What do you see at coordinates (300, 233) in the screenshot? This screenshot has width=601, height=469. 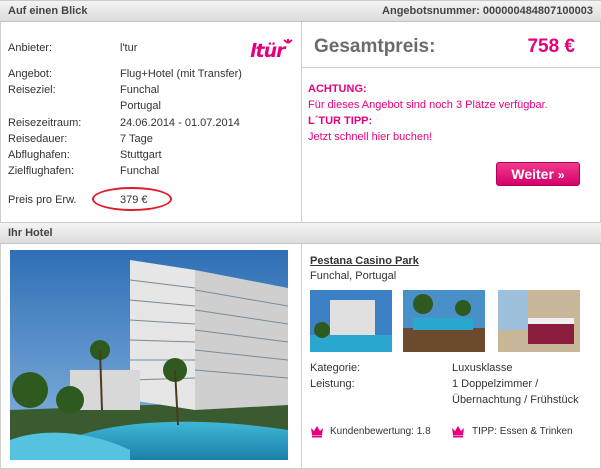 I see `hotel-section-bar: Ihr Hotel` at bounding box center [300, 233].